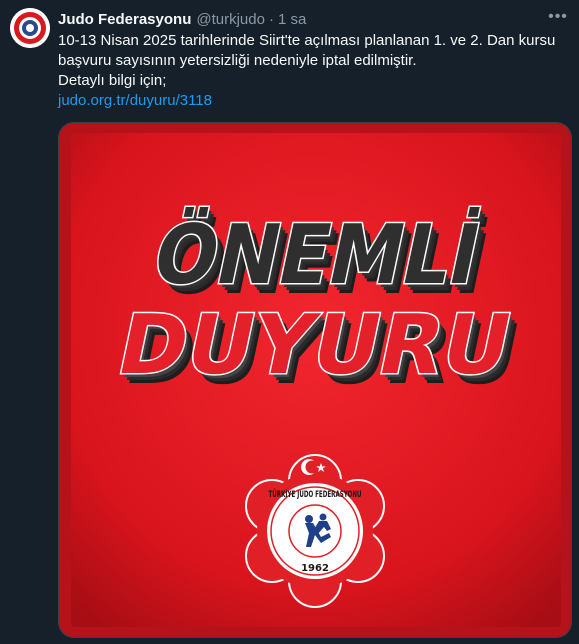 The image size is (579, 644). I want to click on author-name: Judo Federasyonu, so click(124, 19).